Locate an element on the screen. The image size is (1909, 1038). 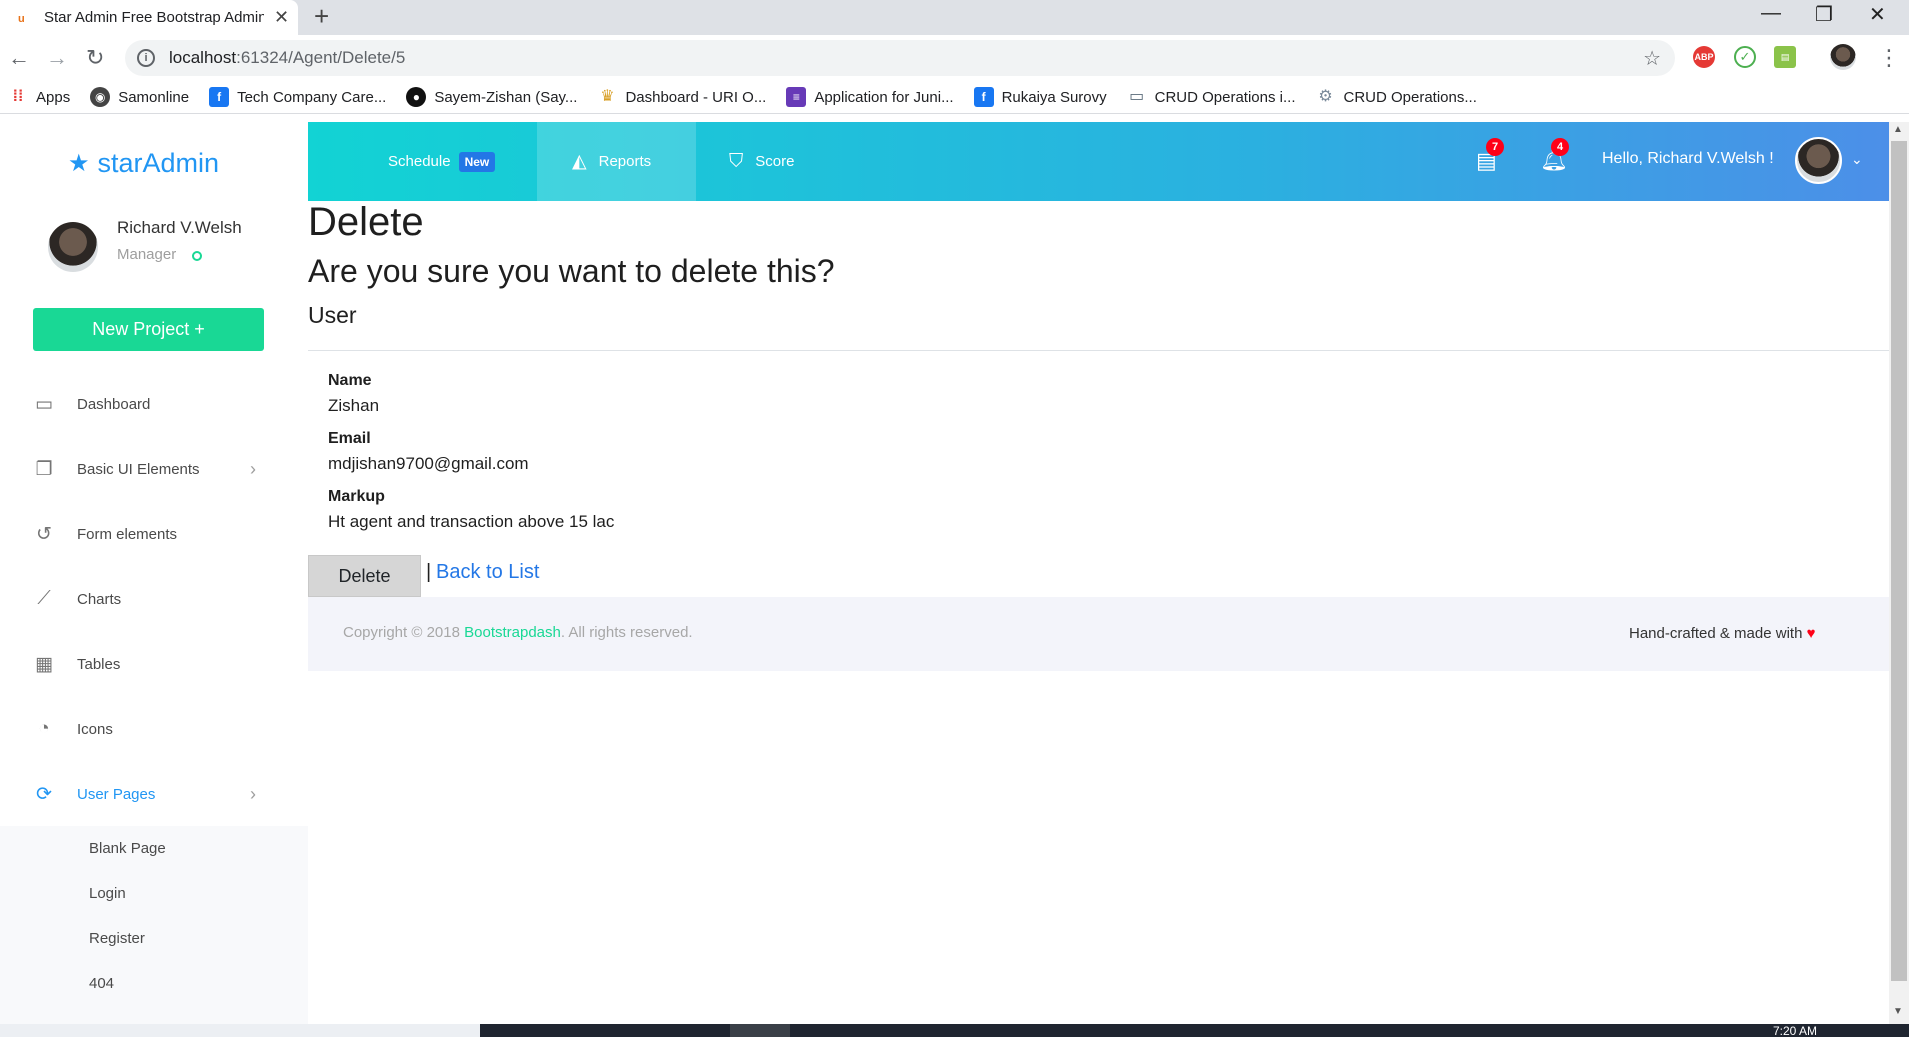
brand-logo: ★ star Admin is located at coordinates (143, 163).